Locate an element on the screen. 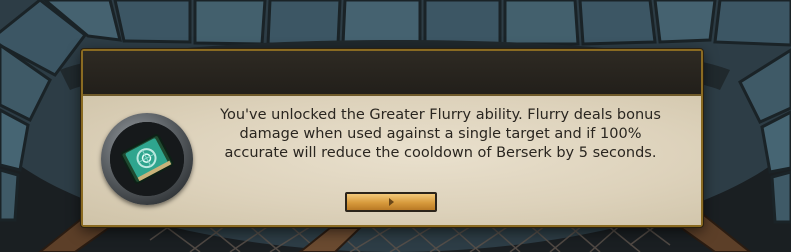 This screenshot has height=252, width=791. spellbook-icon is located at coordinates (147, 159).